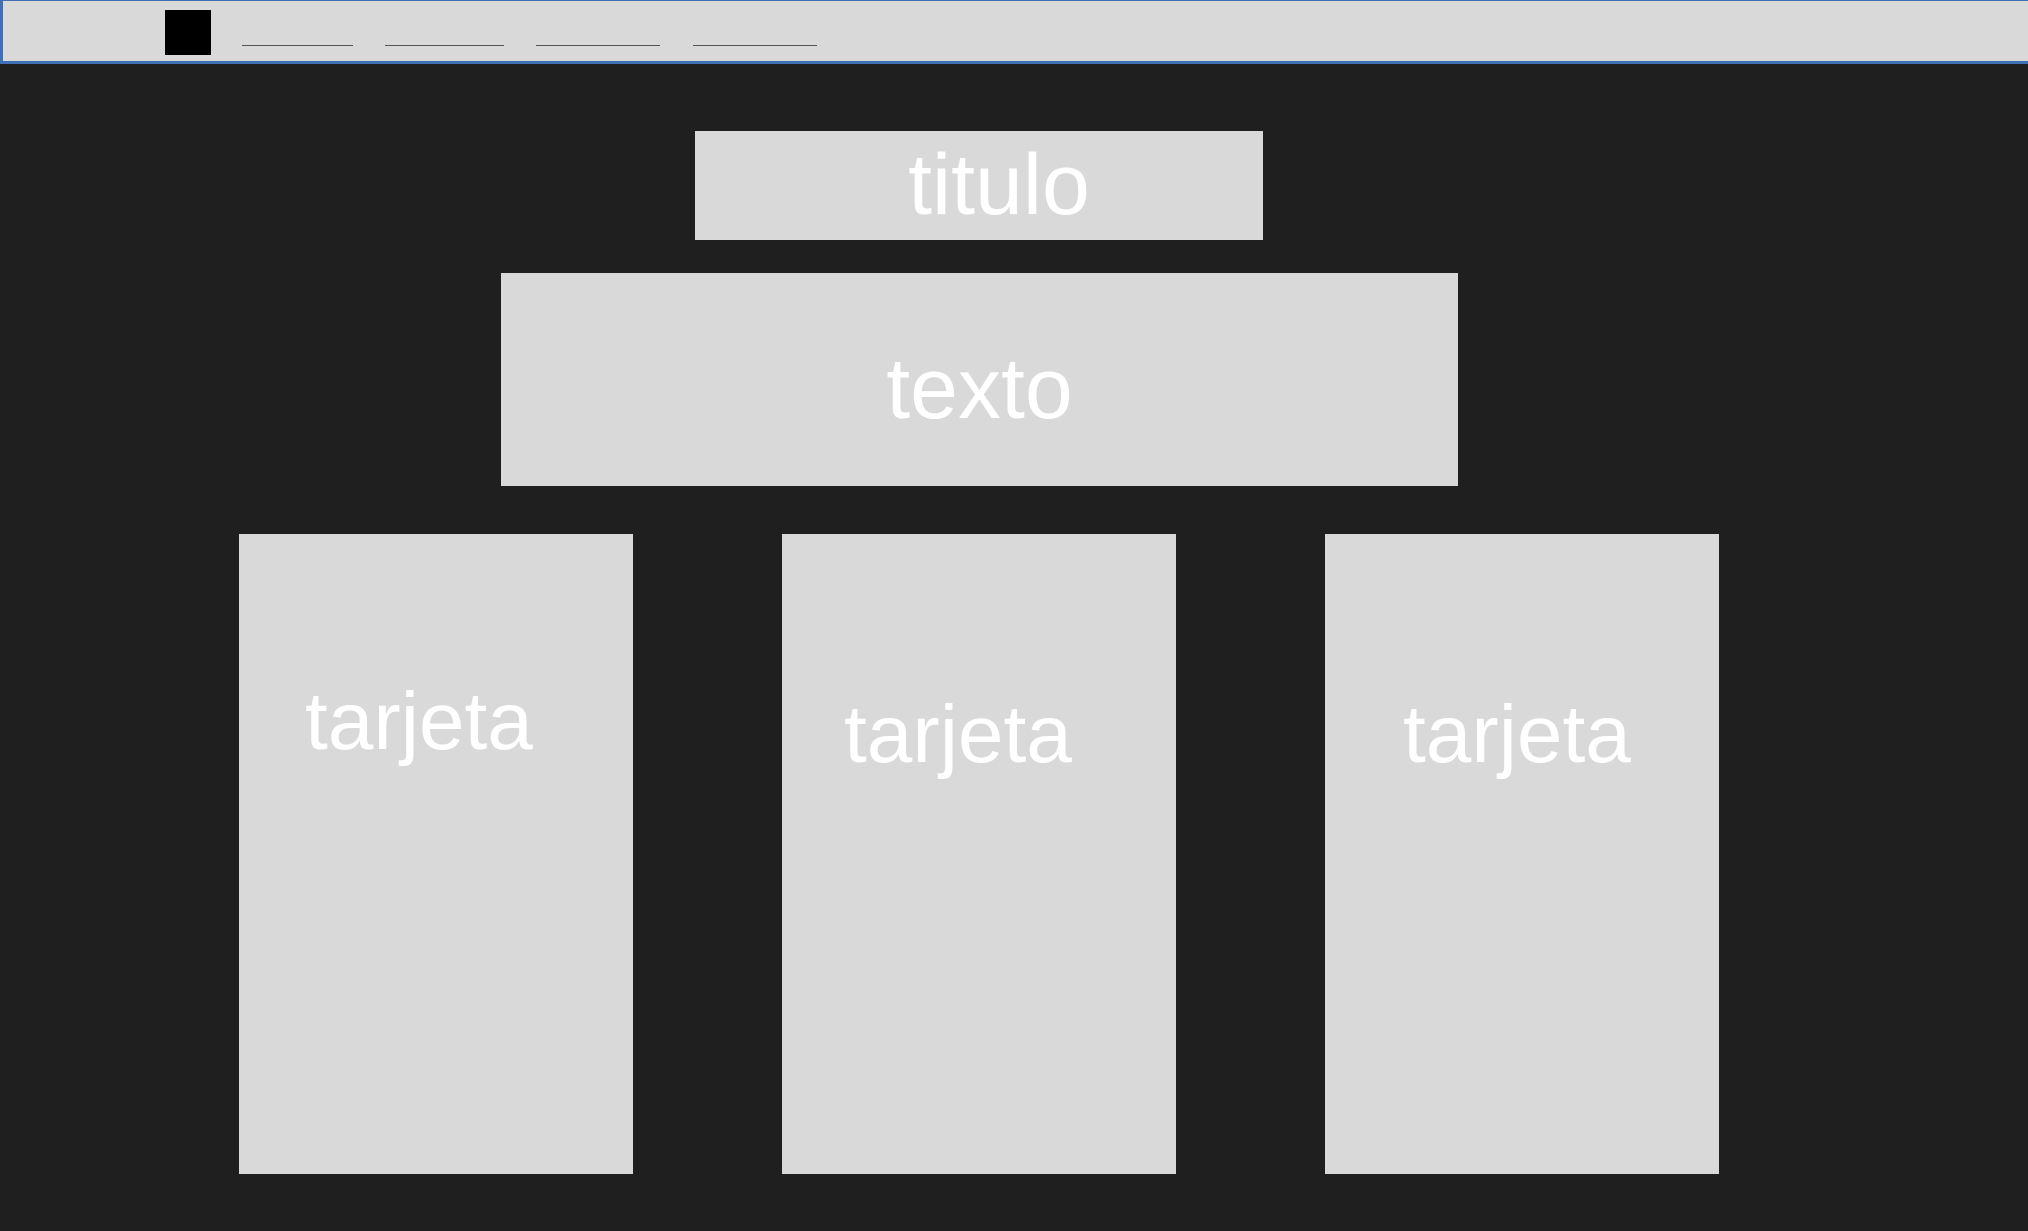 The image size is (2028, 1231). What do you see at coordinates (1522, 854) in the screenshot?
I see `card-3: tarjeta` at bounding box center [1522, 854].